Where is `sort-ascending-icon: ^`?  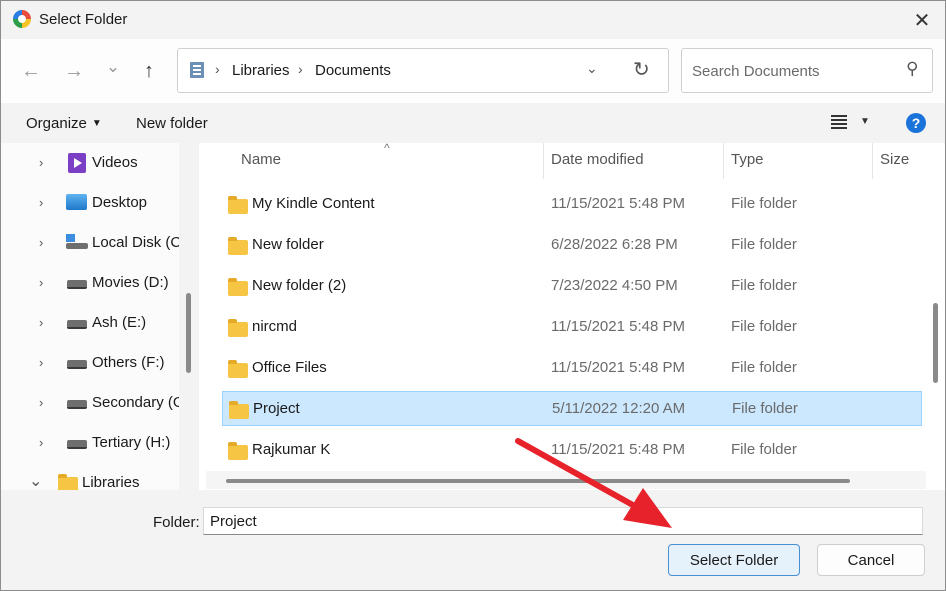 sort-ascending-icon: ^ is located at coordinates (387, 149).